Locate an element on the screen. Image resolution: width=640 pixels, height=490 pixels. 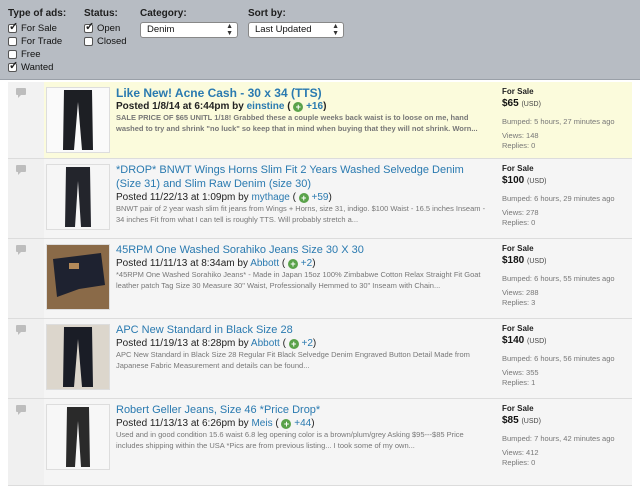
price: $180 (USD) is located at coordinates (567, 261).